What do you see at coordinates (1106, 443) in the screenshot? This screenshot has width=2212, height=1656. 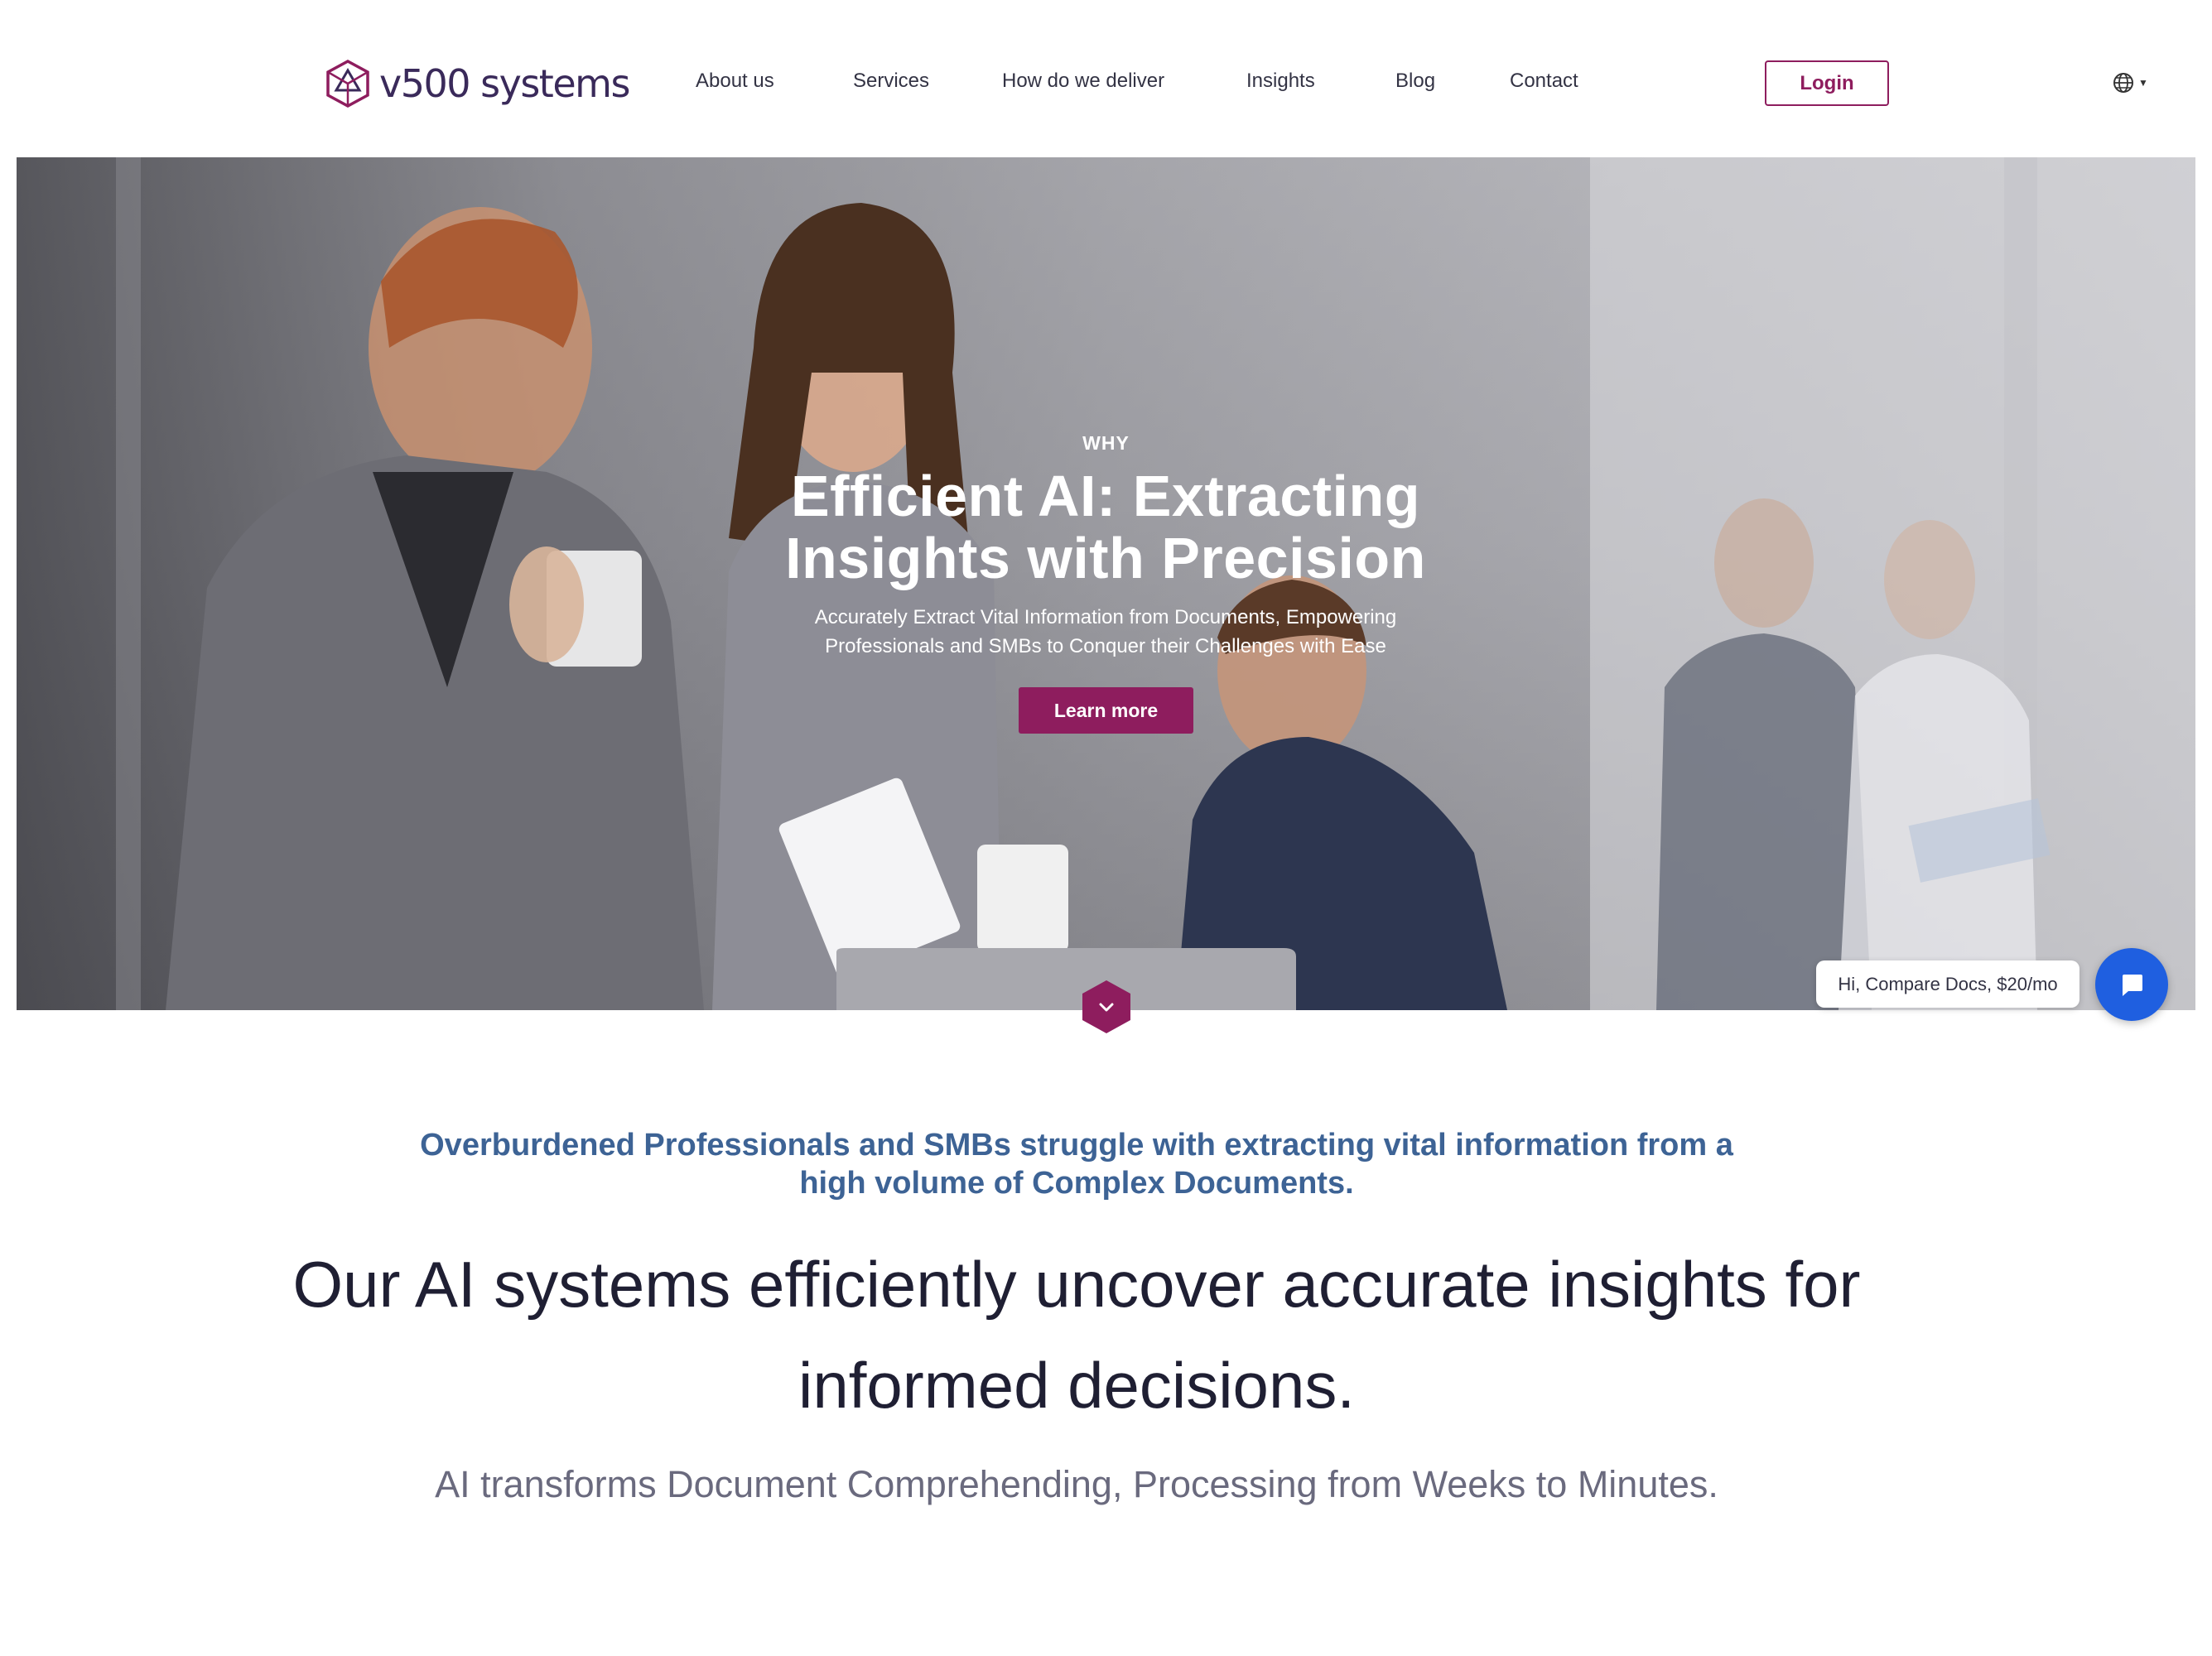 I see `hero-eyebrow: WHY` at bounding box center [1106, 443].